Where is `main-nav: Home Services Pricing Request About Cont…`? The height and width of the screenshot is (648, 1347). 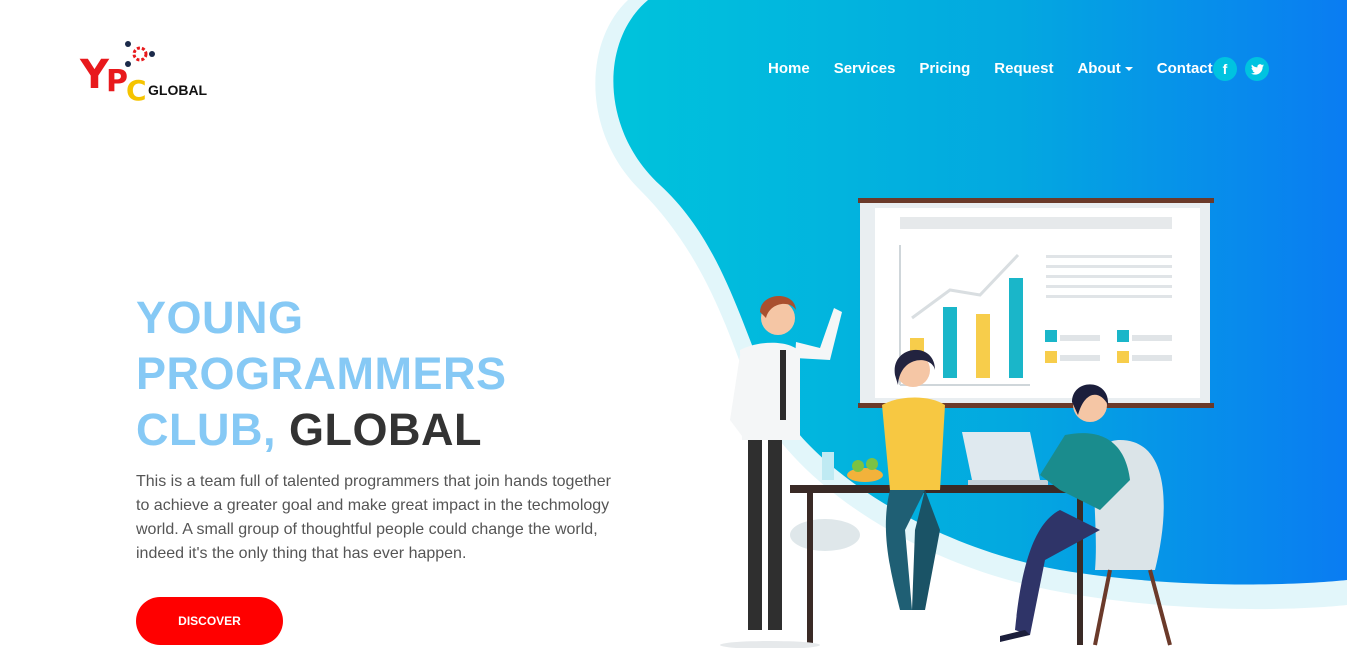
main-nav: Home Services Pricing Request About Cont… is located at coordinates (990, 68).